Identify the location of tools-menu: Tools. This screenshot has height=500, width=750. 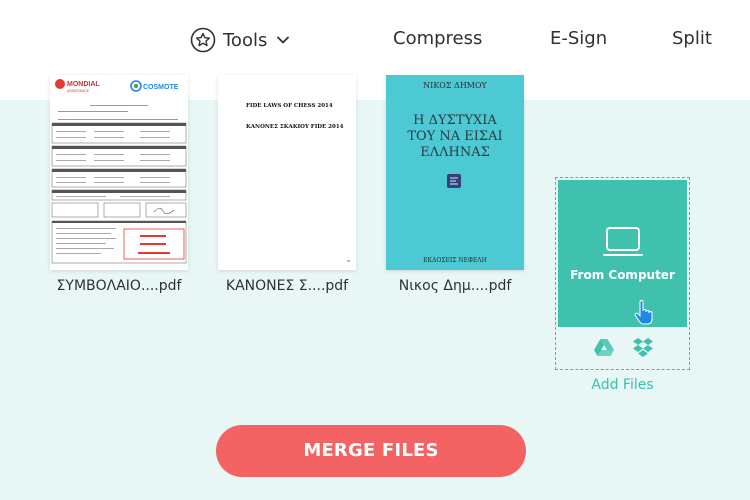
(240, 40).